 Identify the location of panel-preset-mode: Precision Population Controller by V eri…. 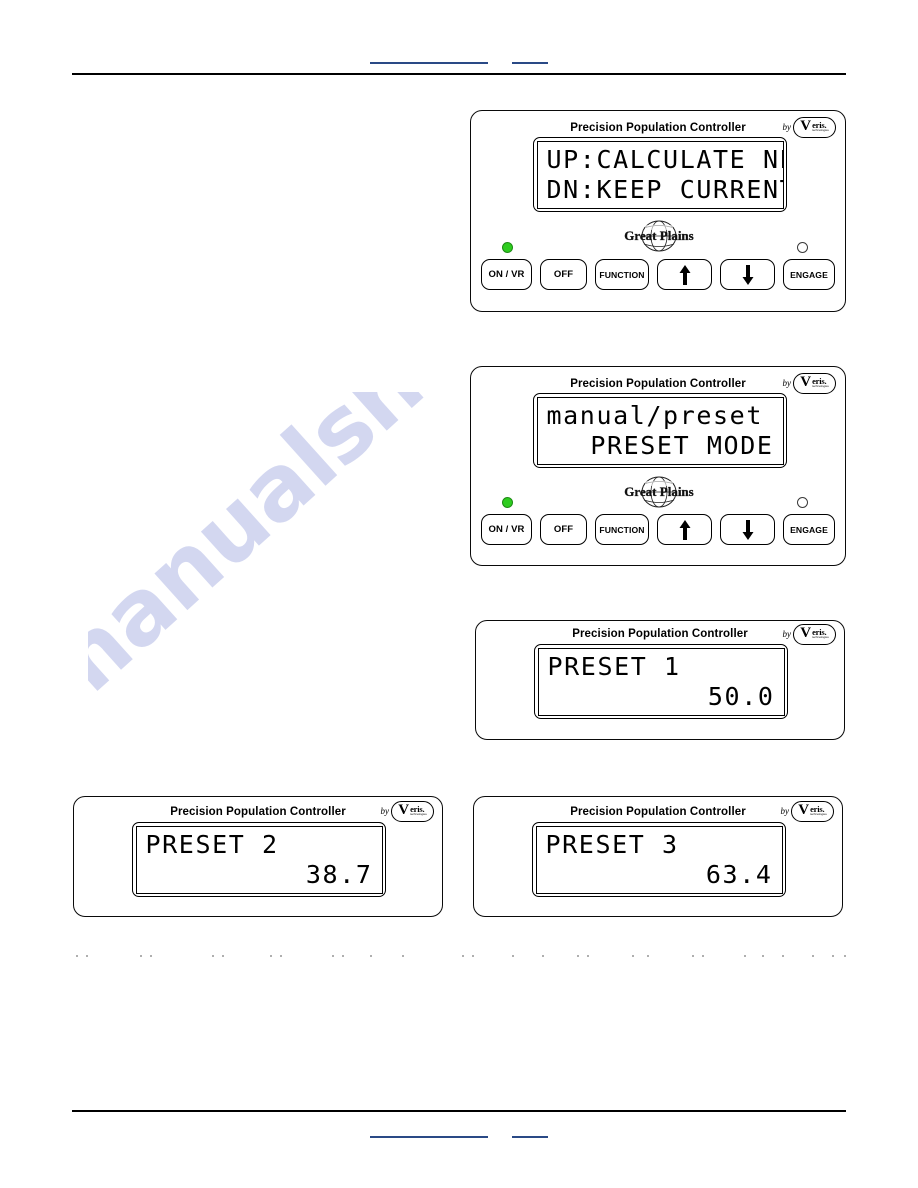
(658, 466).